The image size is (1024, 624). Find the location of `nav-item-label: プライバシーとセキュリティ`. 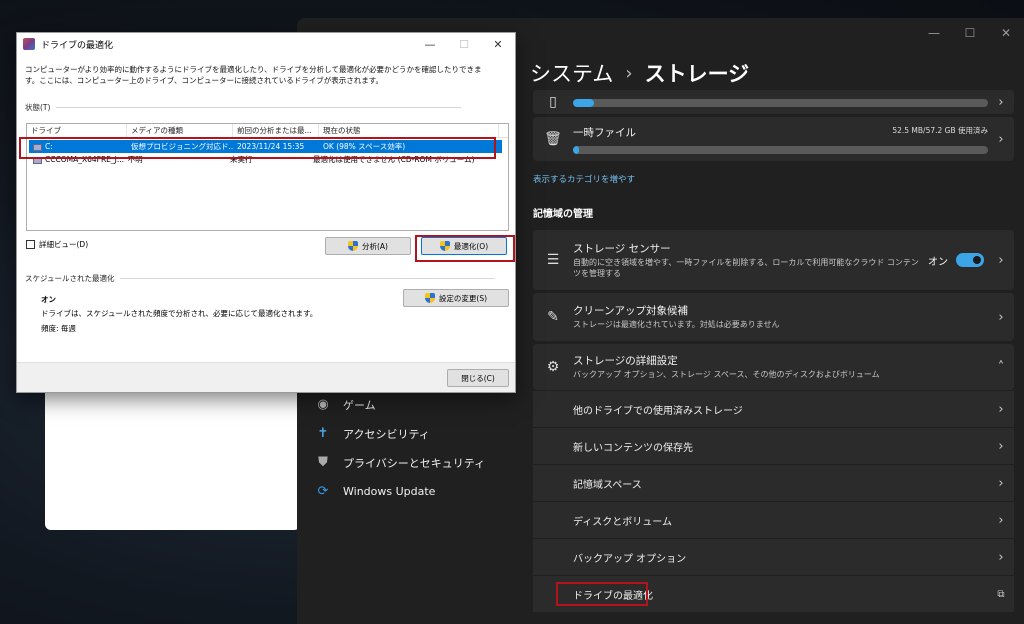

nav-item-label: プライバシーとセキュリティ is located at coordinates (414, 463).